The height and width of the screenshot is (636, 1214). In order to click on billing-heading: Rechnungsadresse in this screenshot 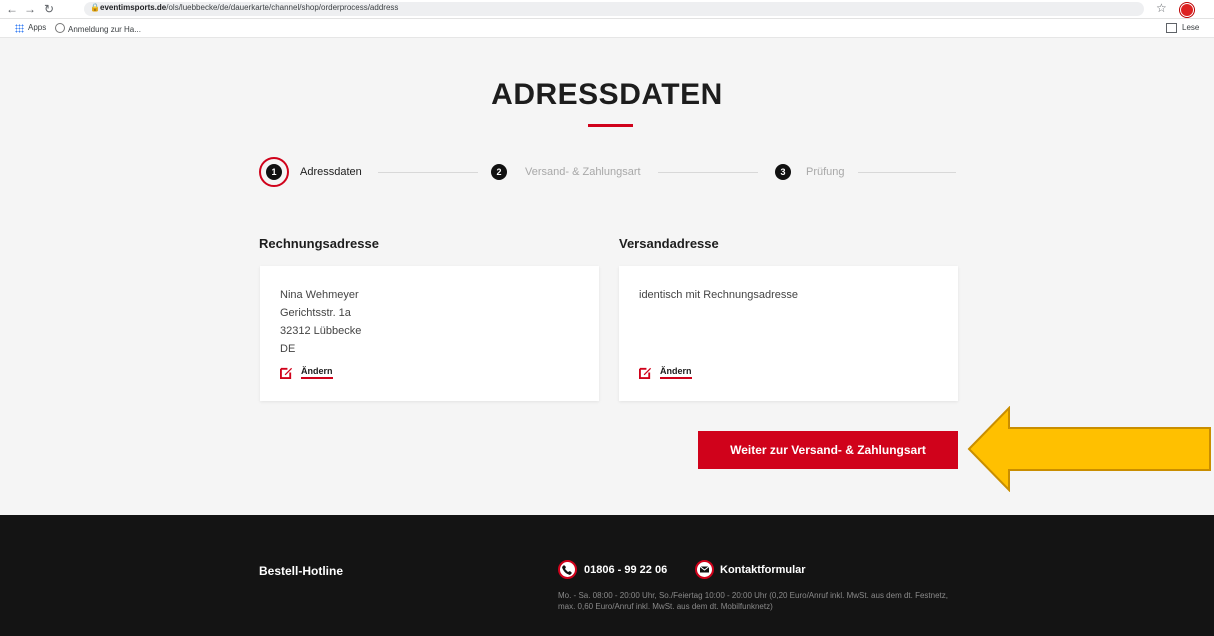, I will do `click(319, 243)`.